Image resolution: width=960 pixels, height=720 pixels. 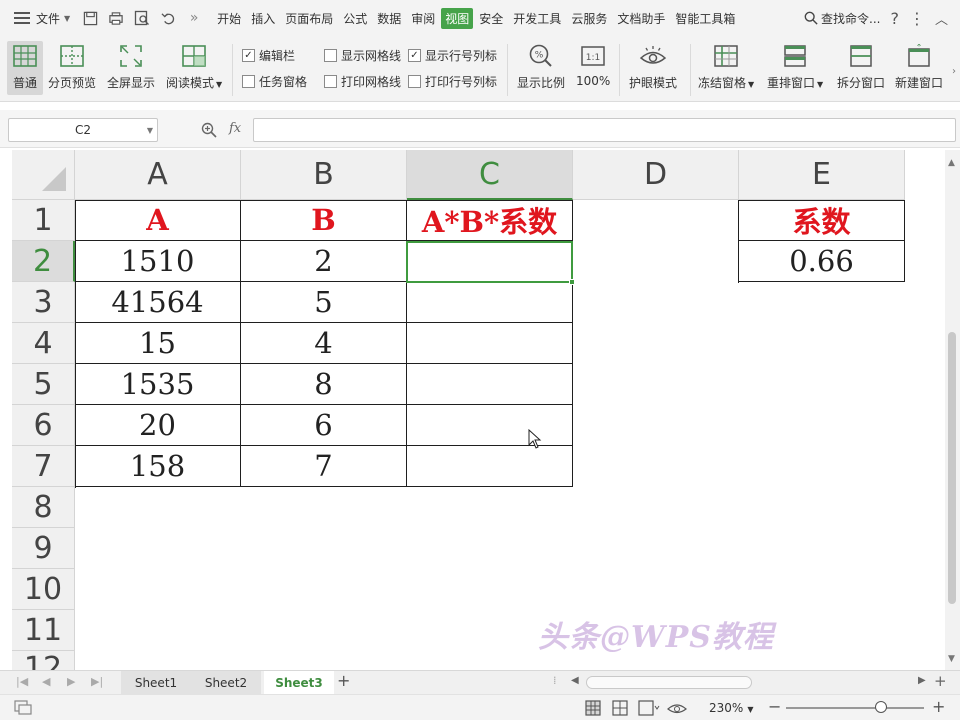 I want to click on row-header-9: 9, so click(x=43, y=548).